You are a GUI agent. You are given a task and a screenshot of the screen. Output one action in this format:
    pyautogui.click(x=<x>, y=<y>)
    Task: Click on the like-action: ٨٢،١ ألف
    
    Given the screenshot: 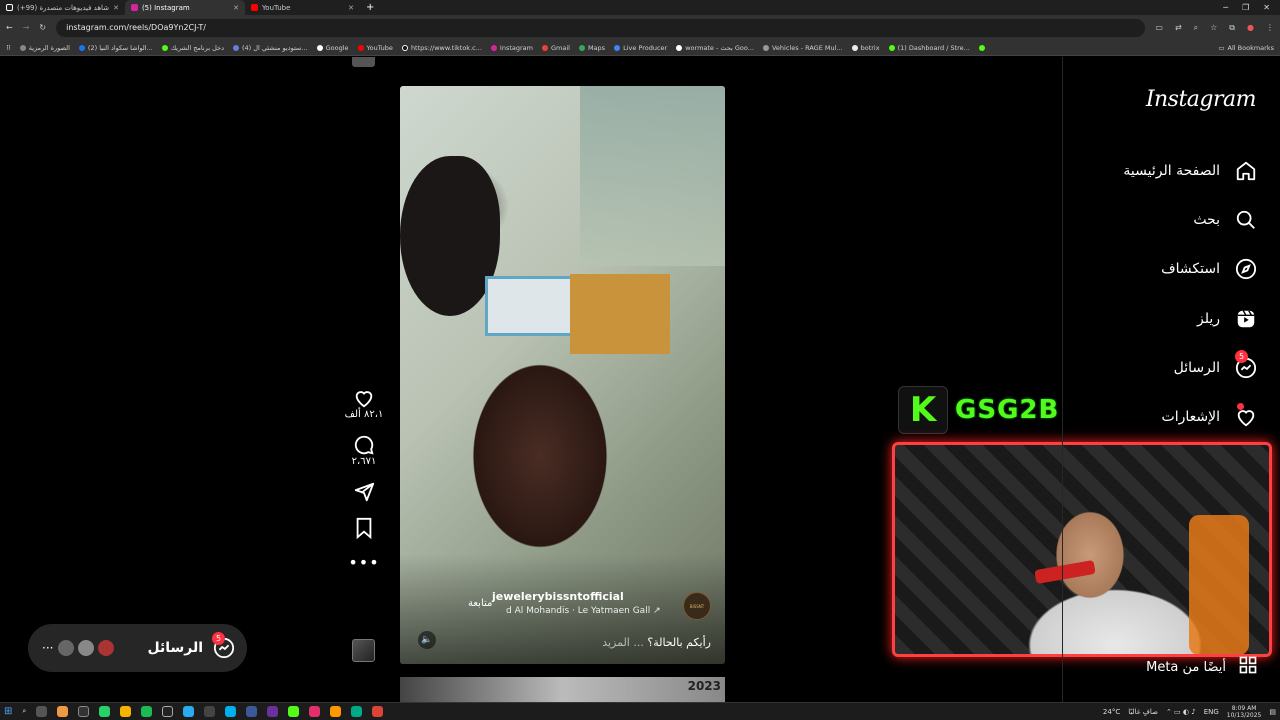 What is the action you would take?
    pyautogui.click(x=364, y=403)
    